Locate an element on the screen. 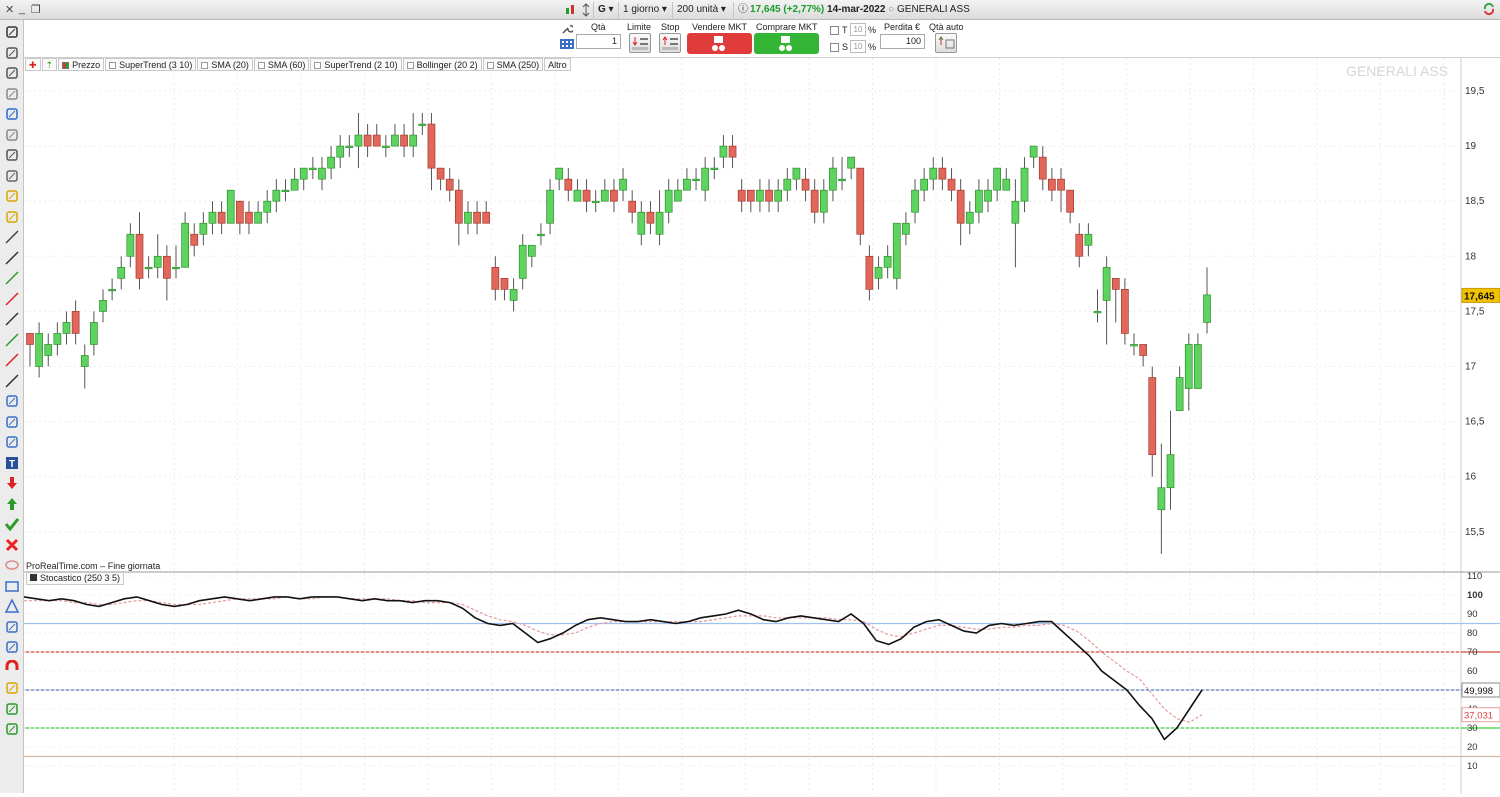  add-indicator-button: ✚ is located at coordinates (33, 64).